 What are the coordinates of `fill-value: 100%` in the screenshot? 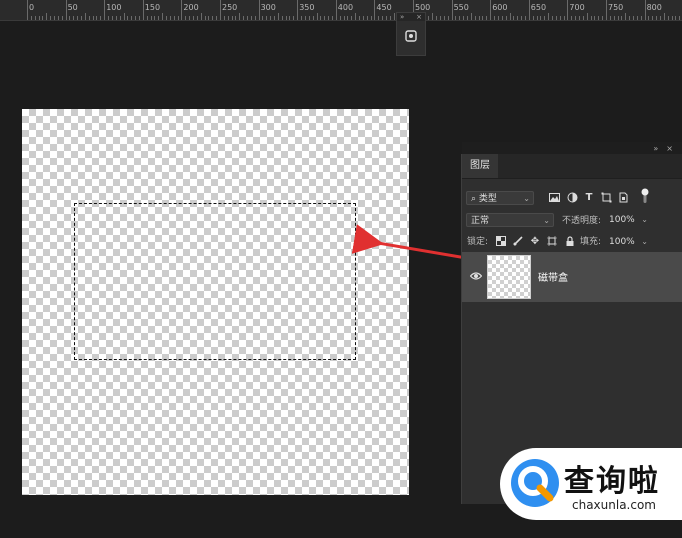 It's located at (622, 242).